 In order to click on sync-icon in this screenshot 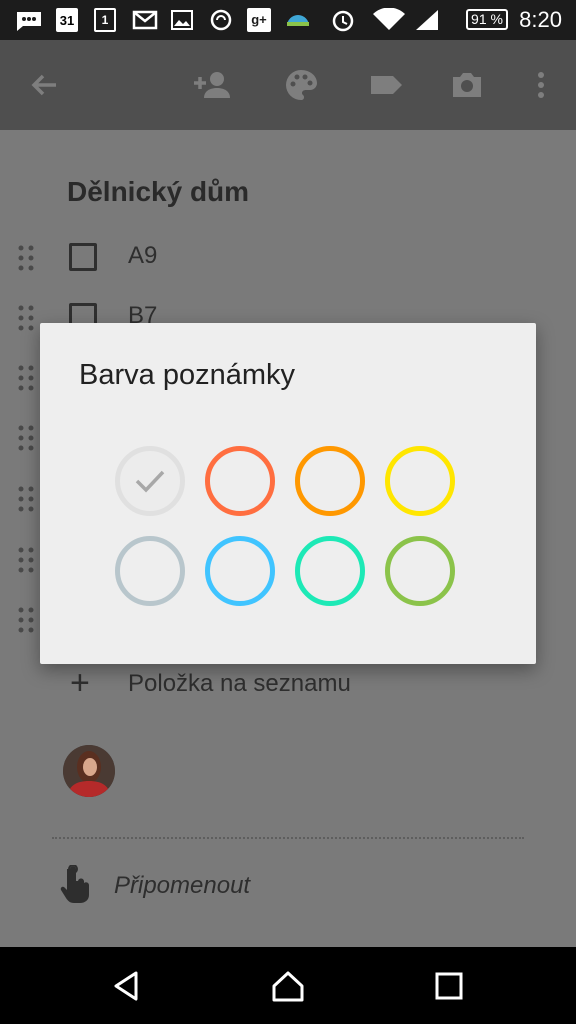, I will do `click(221, 20)`.